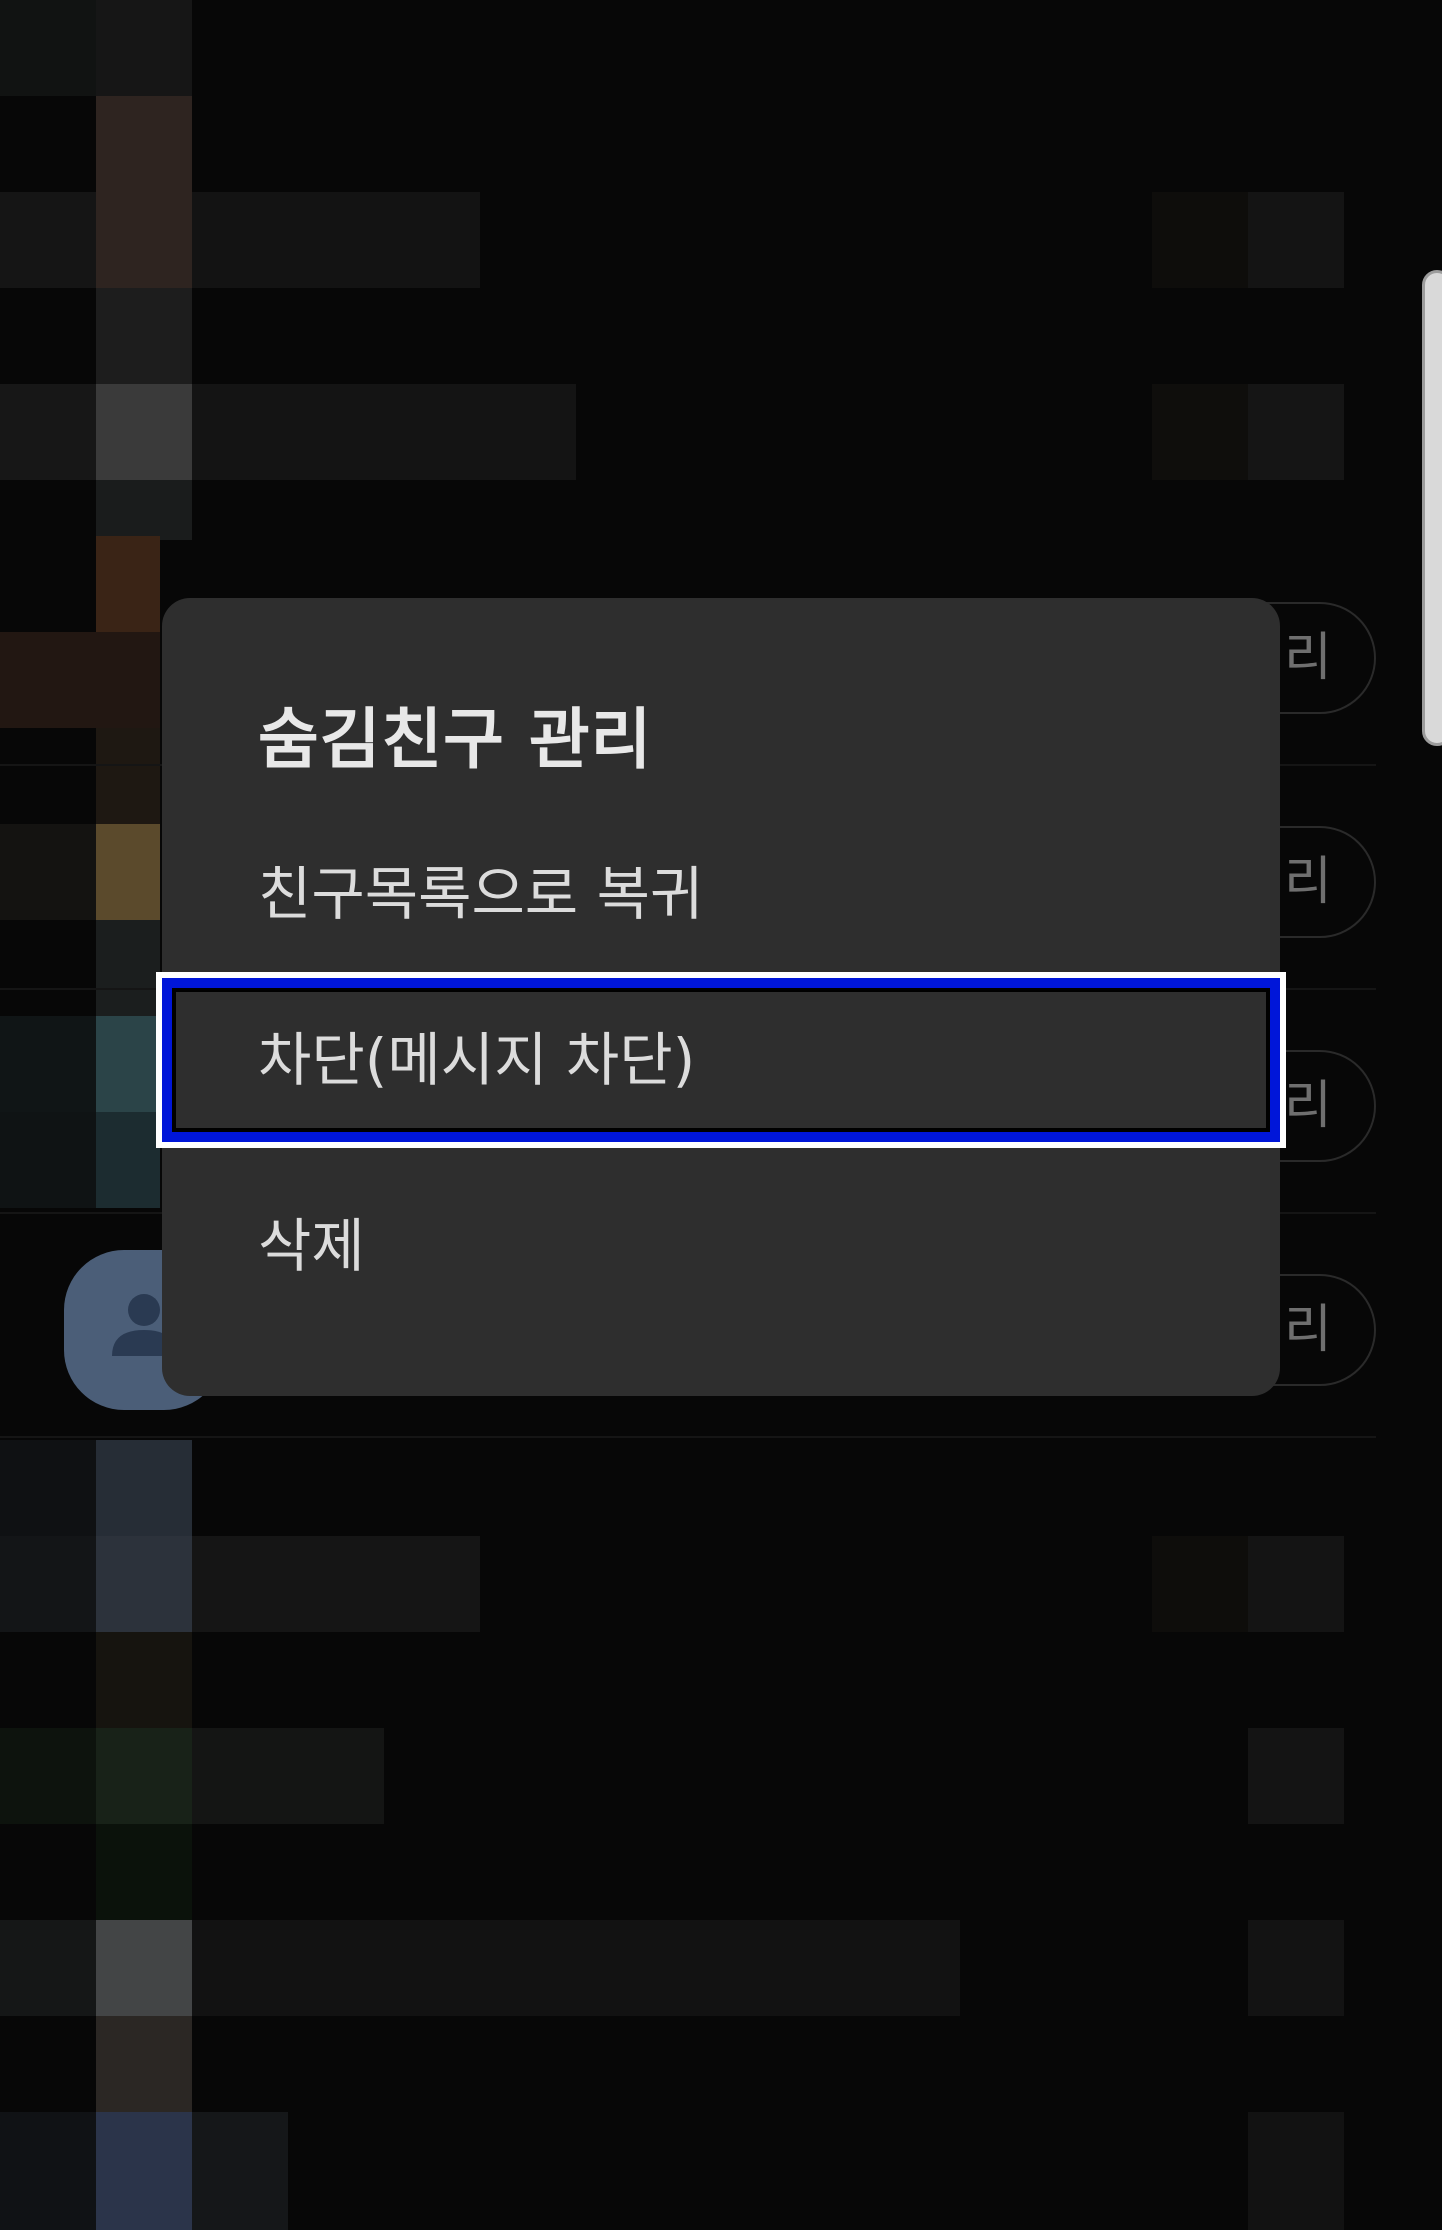 This screenshot has width=1442, height=2230. Describe the element at coordinates (481, 894) in the screenshot. I see `option-label: 친구목록으로 복귀` at that location.